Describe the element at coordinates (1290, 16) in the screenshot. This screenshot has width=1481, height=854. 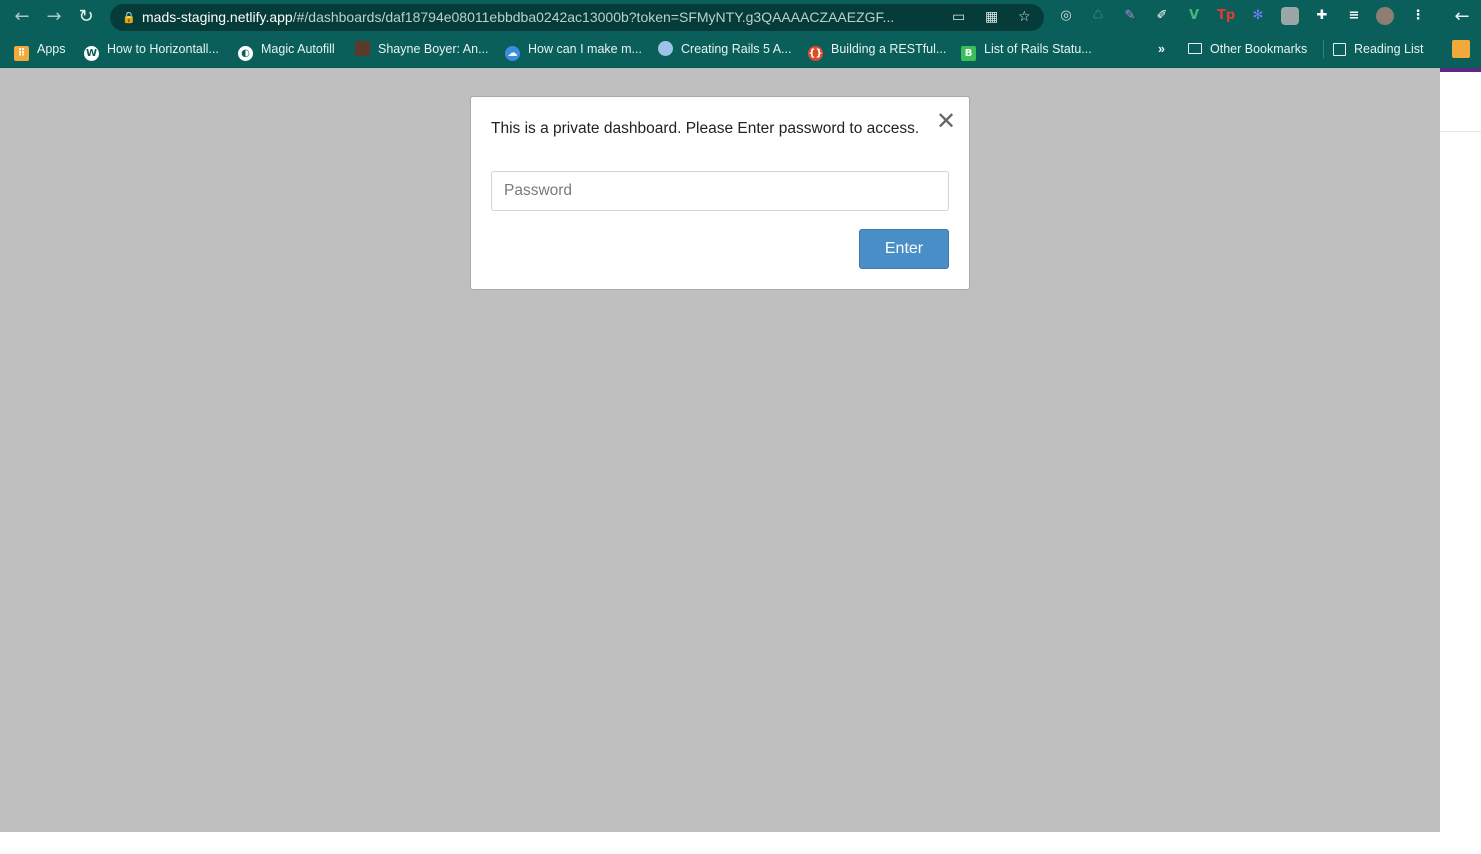
I see `square-extension-icon` at that location.